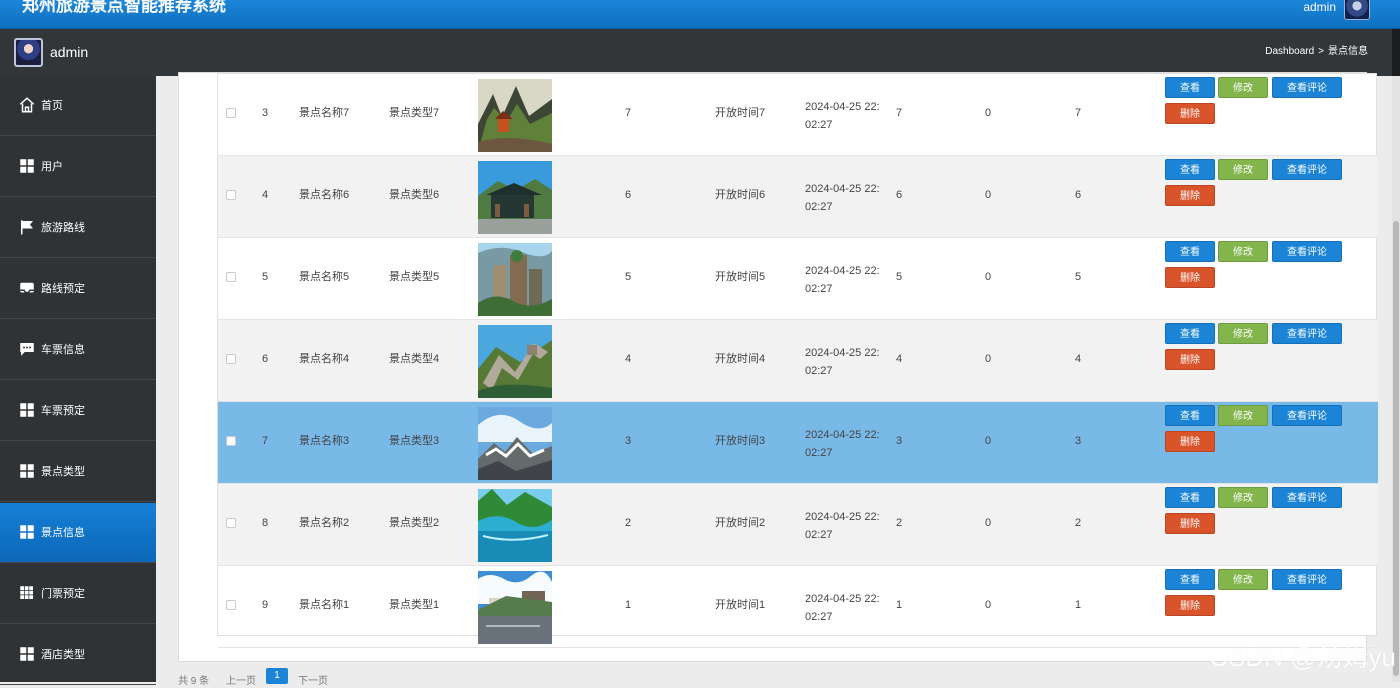 This screenshot has width=1400, height=688. Describe the element at coordinates (324, 359) in the screenshot. I see `attraction-name: 景点名称4` at that location.